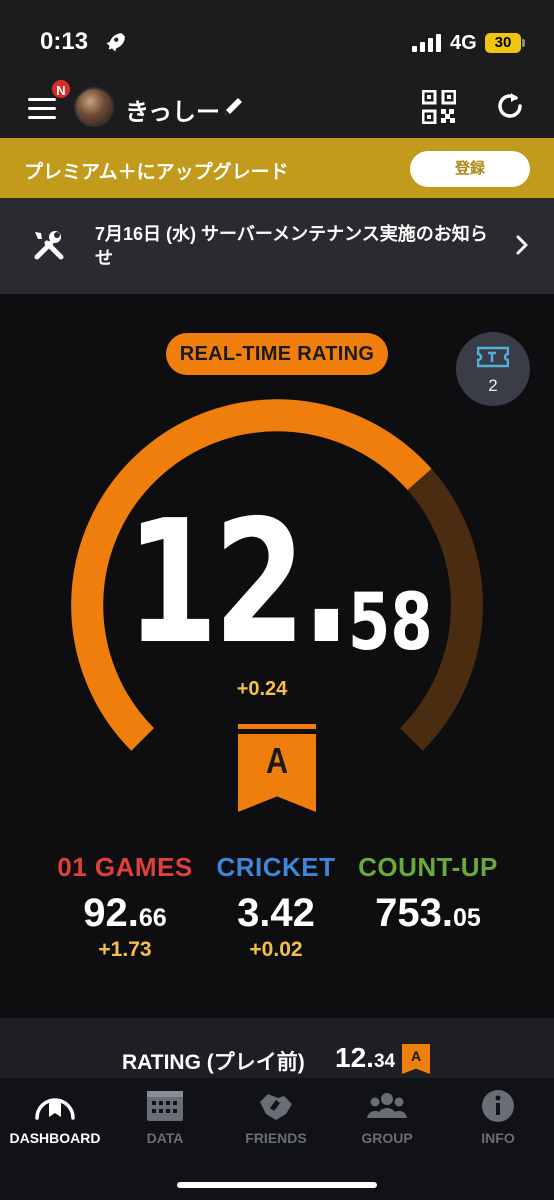  Describe the element at coordinates (387, 1105) in the screenshot. I see `group-icon` at that location.